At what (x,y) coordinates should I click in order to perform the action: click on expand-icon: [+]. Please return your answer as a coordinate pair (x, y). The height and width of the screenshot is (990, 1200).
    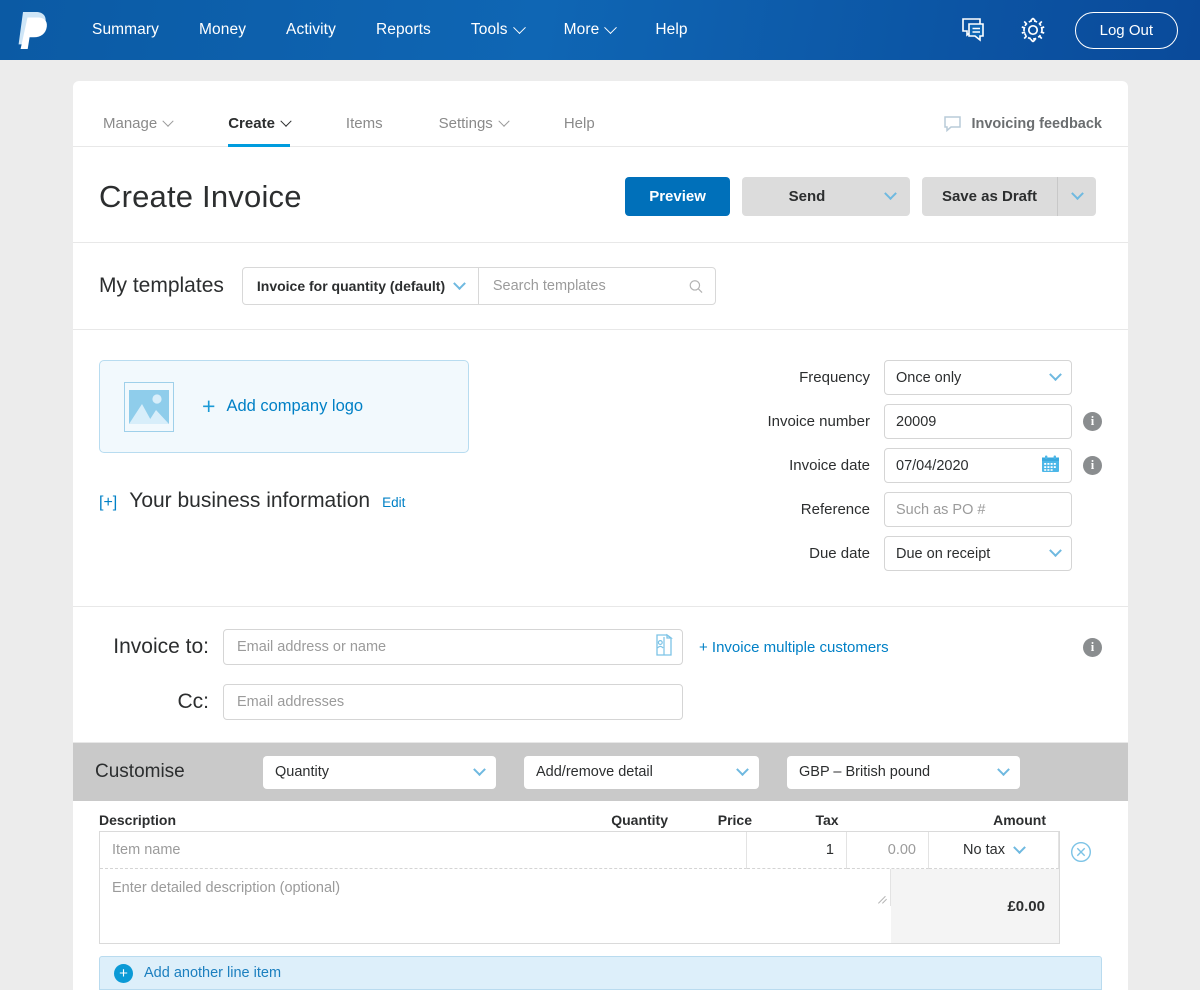
    Looking at the image, I should click on (108, 503).